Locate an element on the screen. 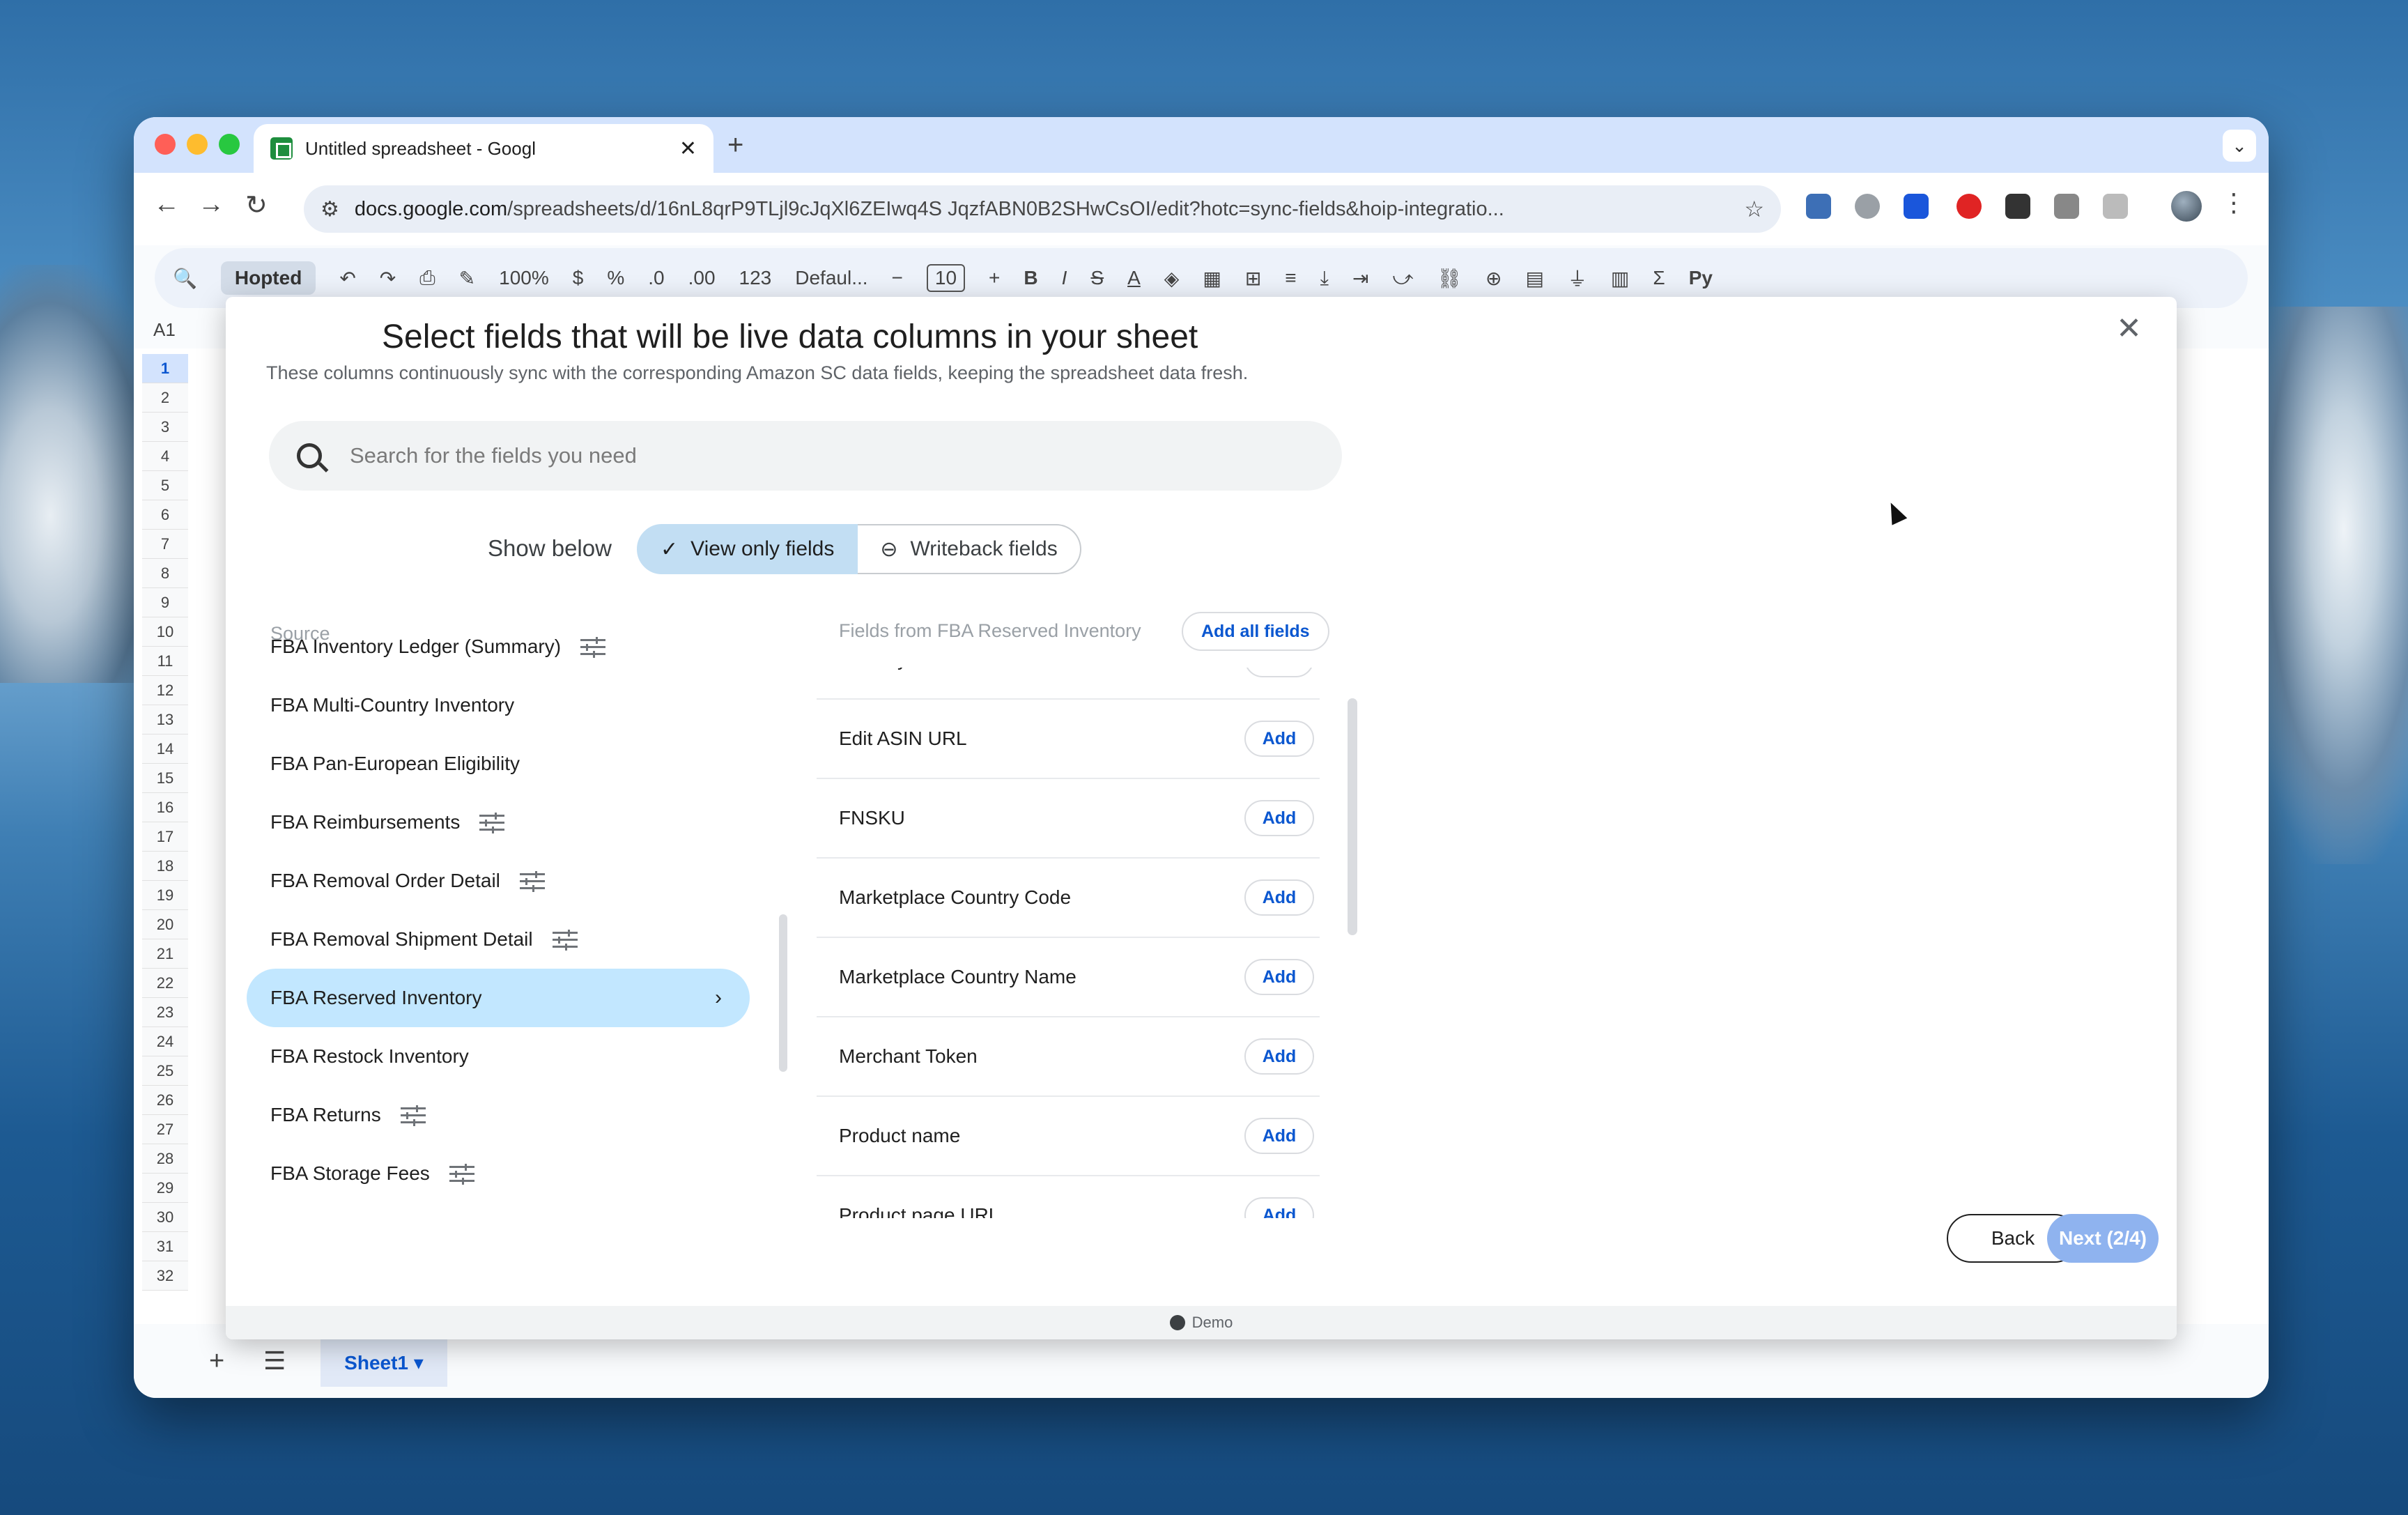 The image size is (2408, 1515). all-sheets-button: ☰ is located at coordinates (274, 1361).